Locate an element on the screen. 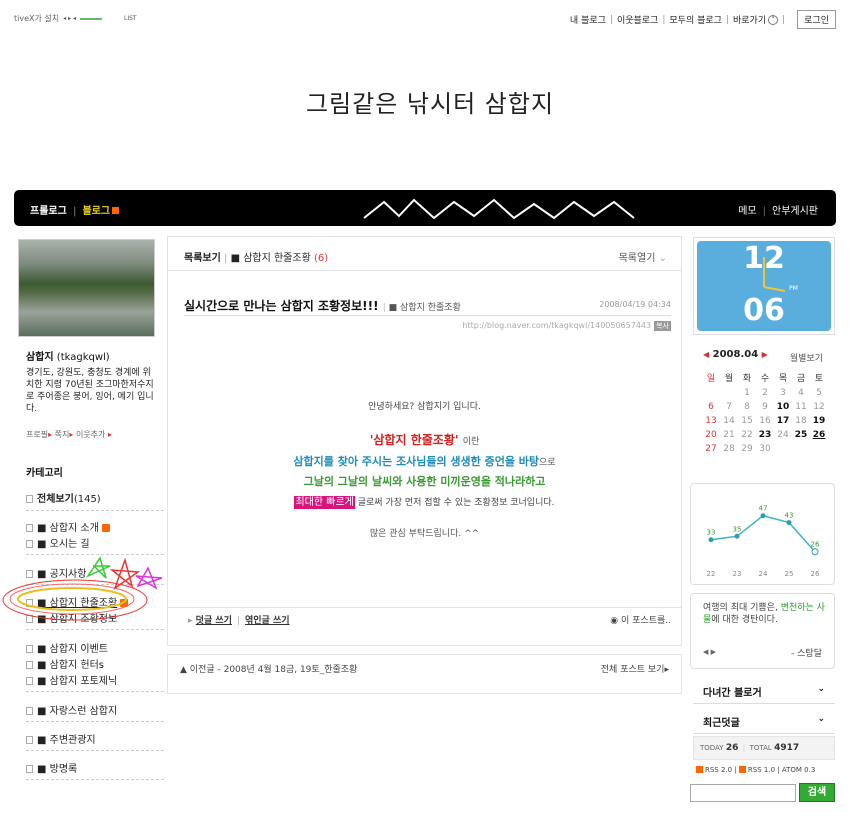 Image resolution: width=860 pixels, height=817 pixels. calendar-day: 16 is located at coordinates (765, 421).